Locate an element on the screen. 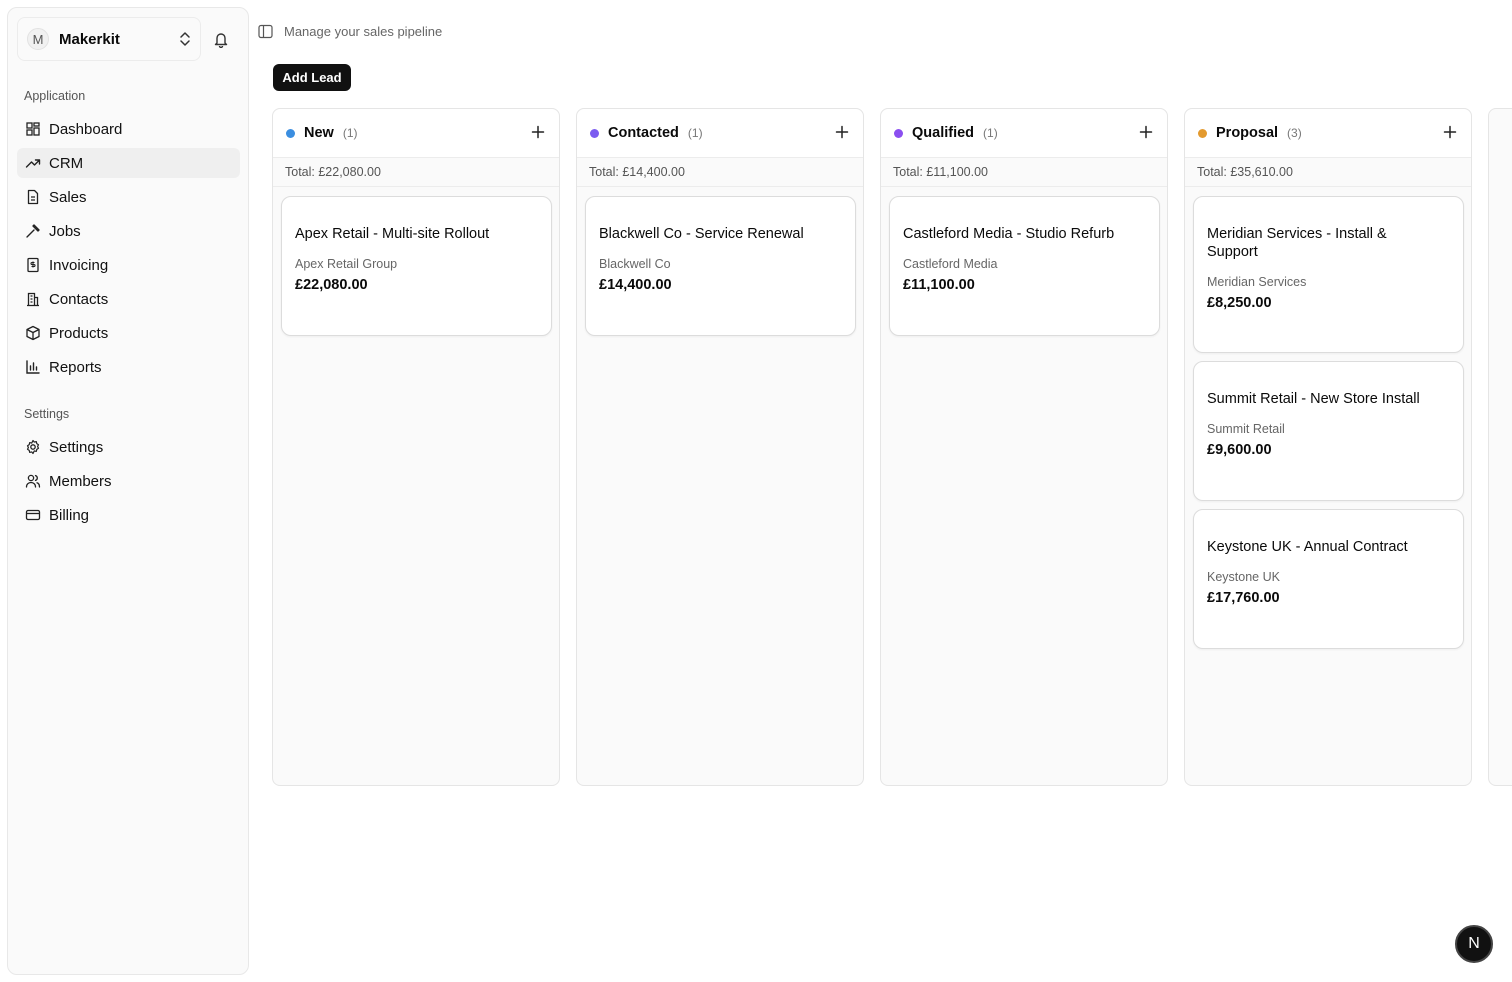 This screenshot has height=982, width=1512. lead-title: Castleford Media - Studio Refurb is located at coordinates (1009, 234).